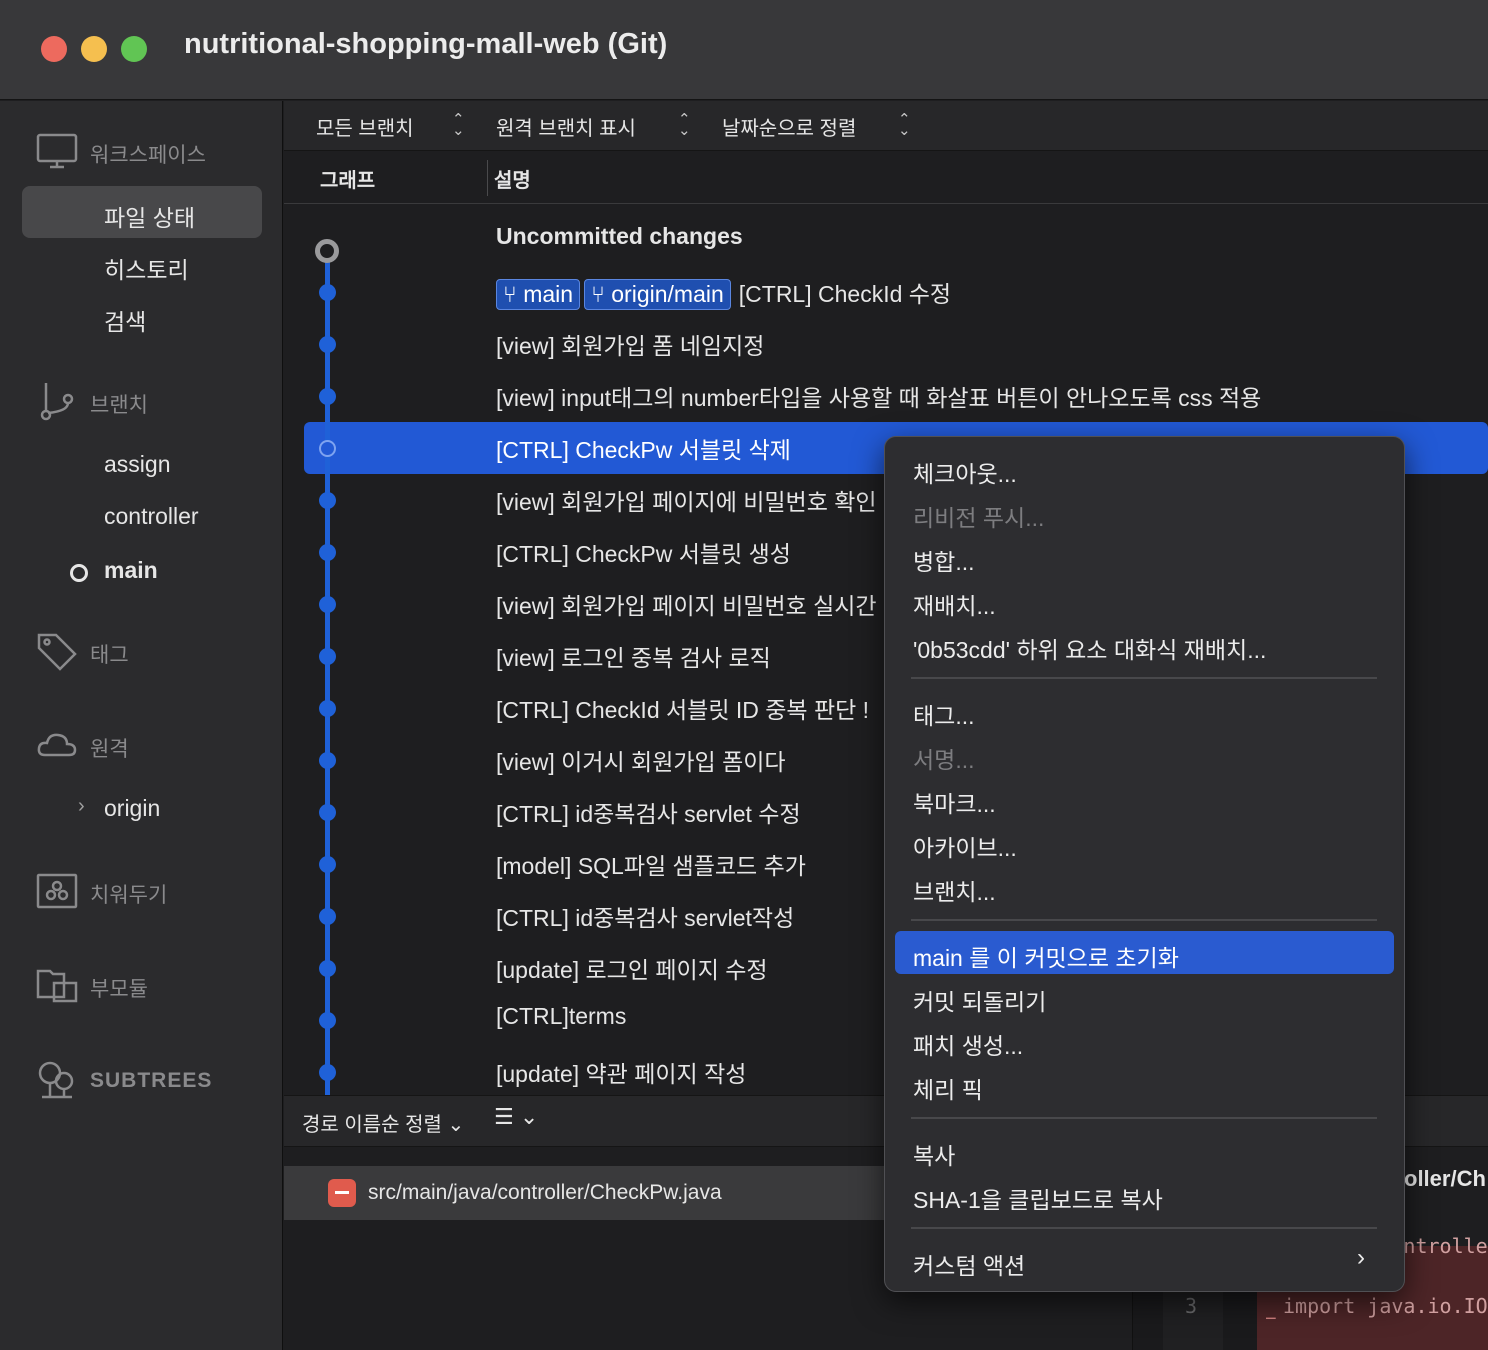  What do you see at coordinates (151, 1080) in the screenshot?
I see `sidebar-section-subtrees: SUBTREES` at bounding box center [151, 1080].